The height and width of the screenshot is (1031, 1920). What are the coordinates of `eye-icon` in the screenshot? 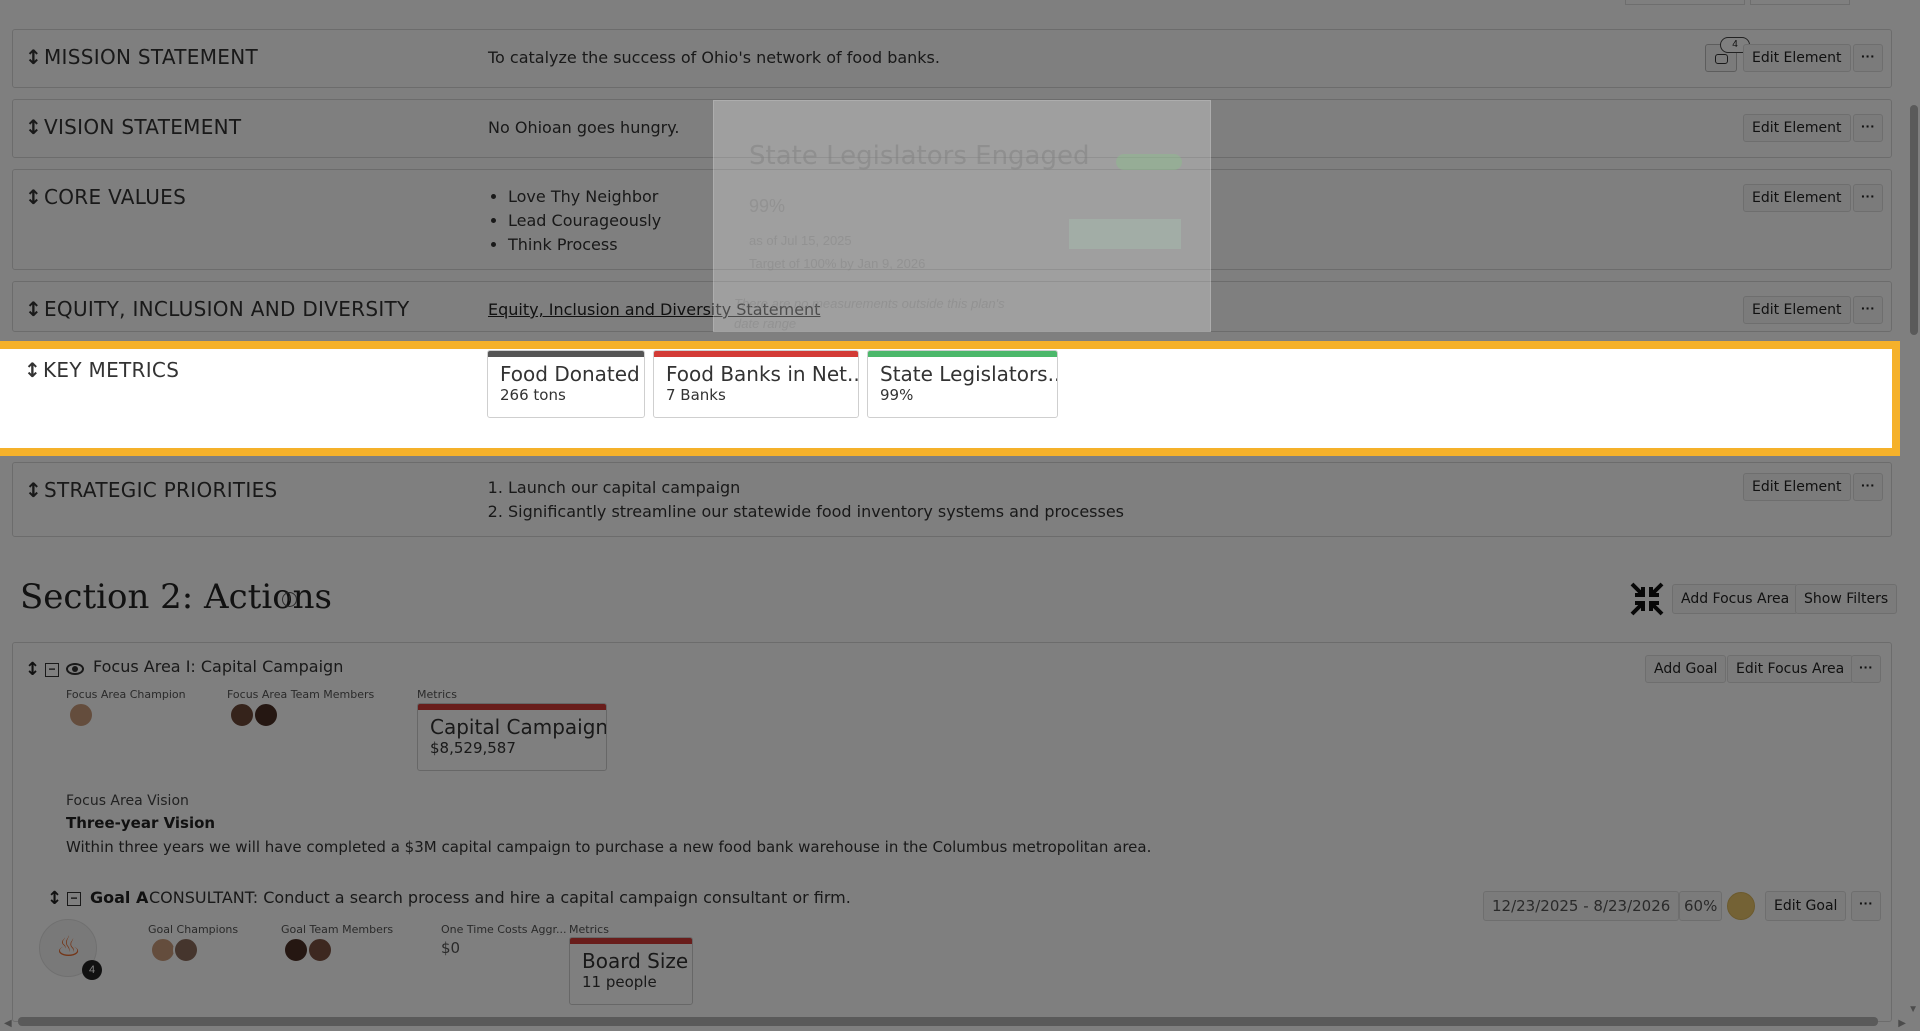 It's located at (75, 669).